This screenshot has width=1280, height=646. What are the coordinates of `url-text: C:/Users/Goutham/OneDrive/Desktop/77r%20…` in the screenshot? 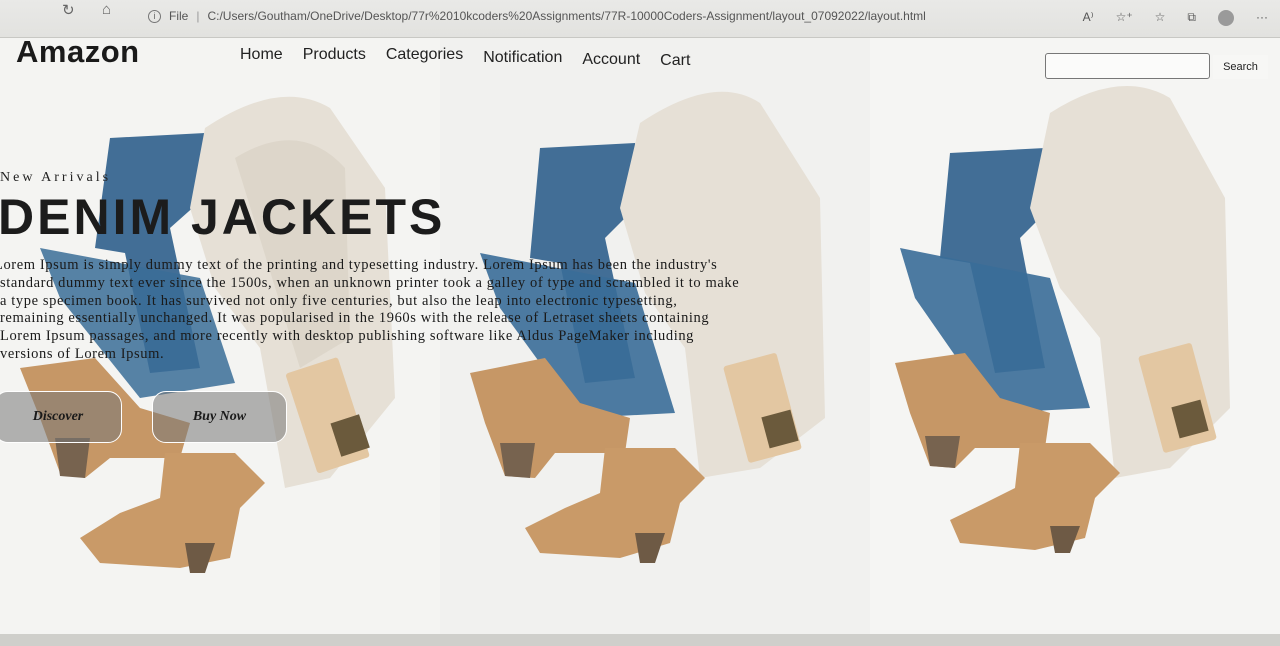 It's located at (566, 16).